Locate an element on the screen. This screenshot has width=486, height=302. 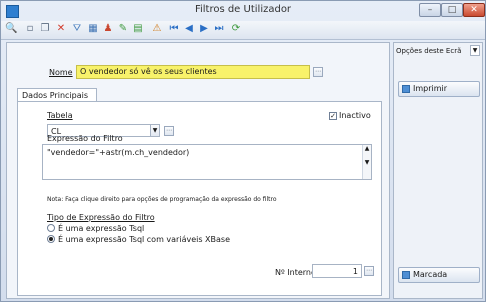
next-record-icon: ▶ is located at coordinates (204, 29).